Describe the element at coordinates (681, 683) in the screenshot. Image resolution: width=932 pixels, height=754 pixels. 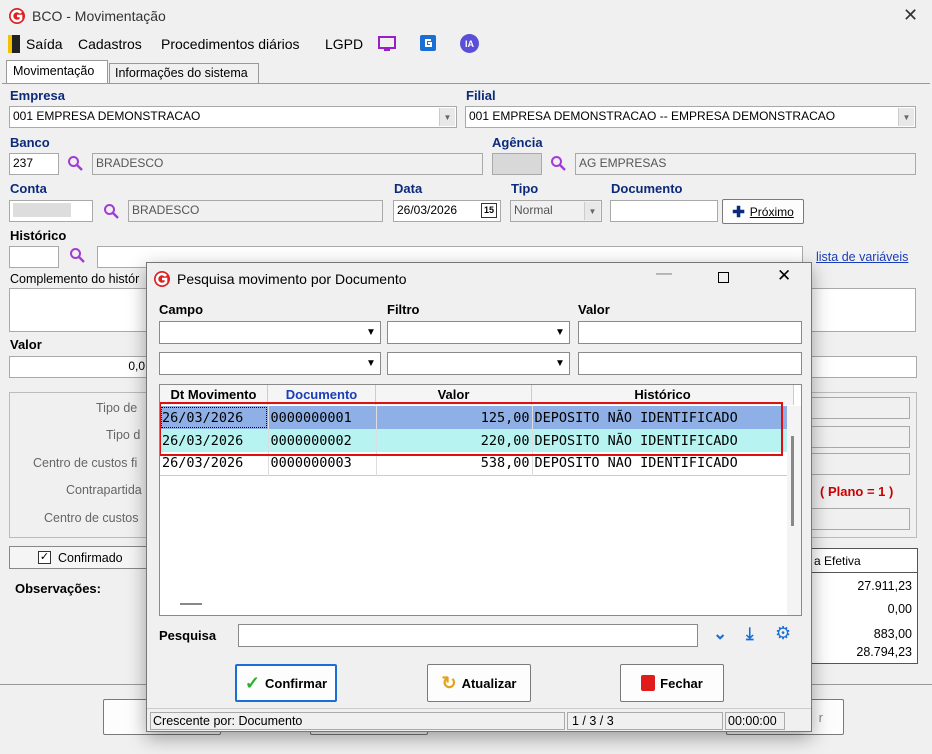
I see `fechar-label: Fechar` at that location.